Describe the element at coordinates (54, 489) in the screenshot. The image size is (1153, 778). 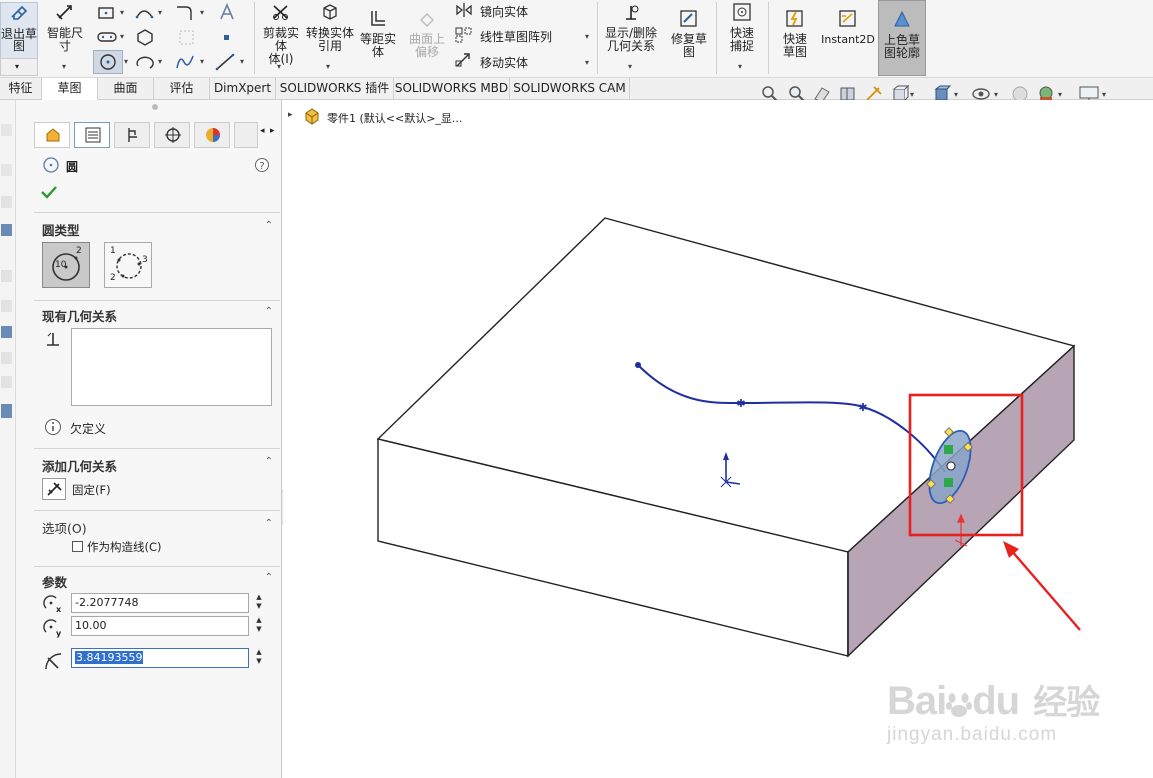
I see `fix-relation-button` at that location.